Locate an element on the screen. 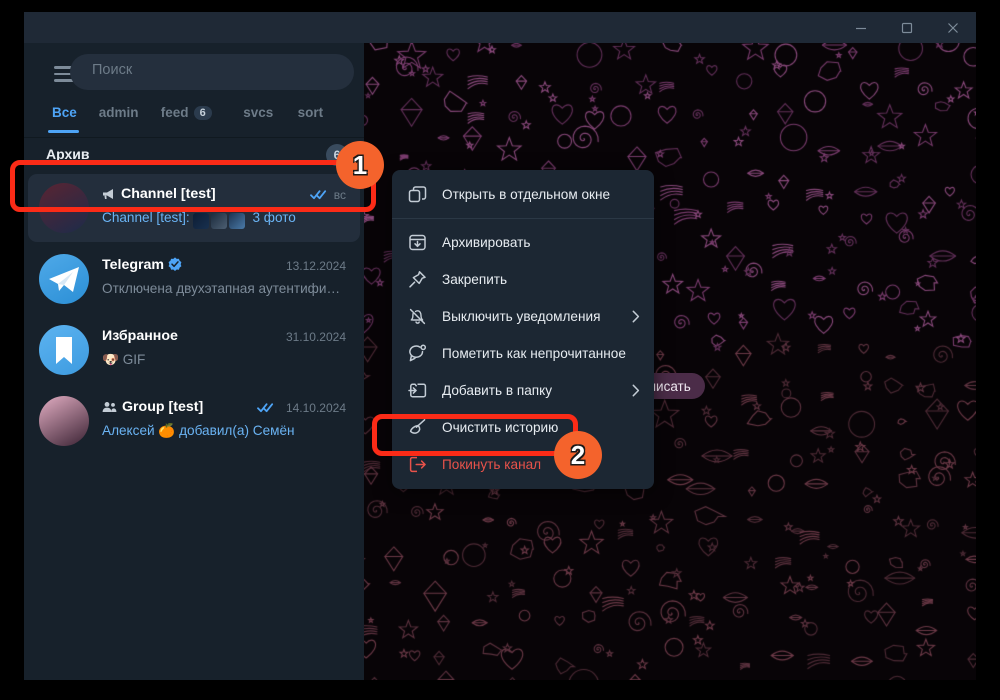  chat-name: Избранное is located at coordinates (140, 336).